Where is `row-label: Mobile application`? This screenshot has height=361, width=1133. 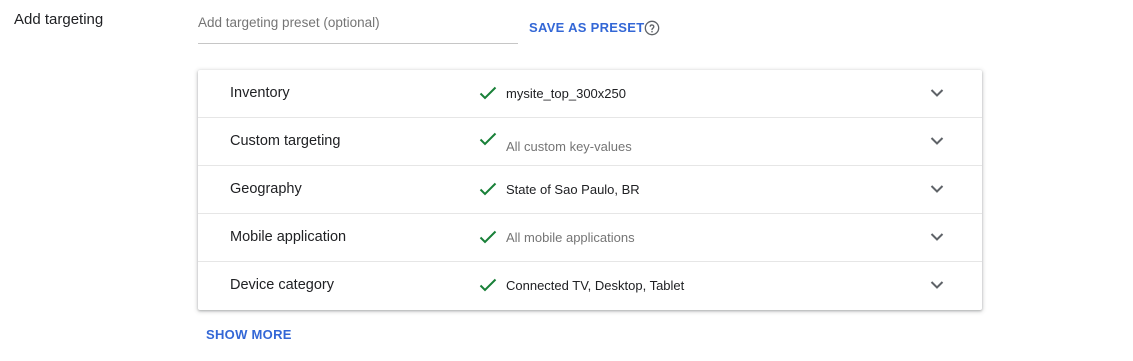 row-label: Mobile application is located at coordinates (288, 237).